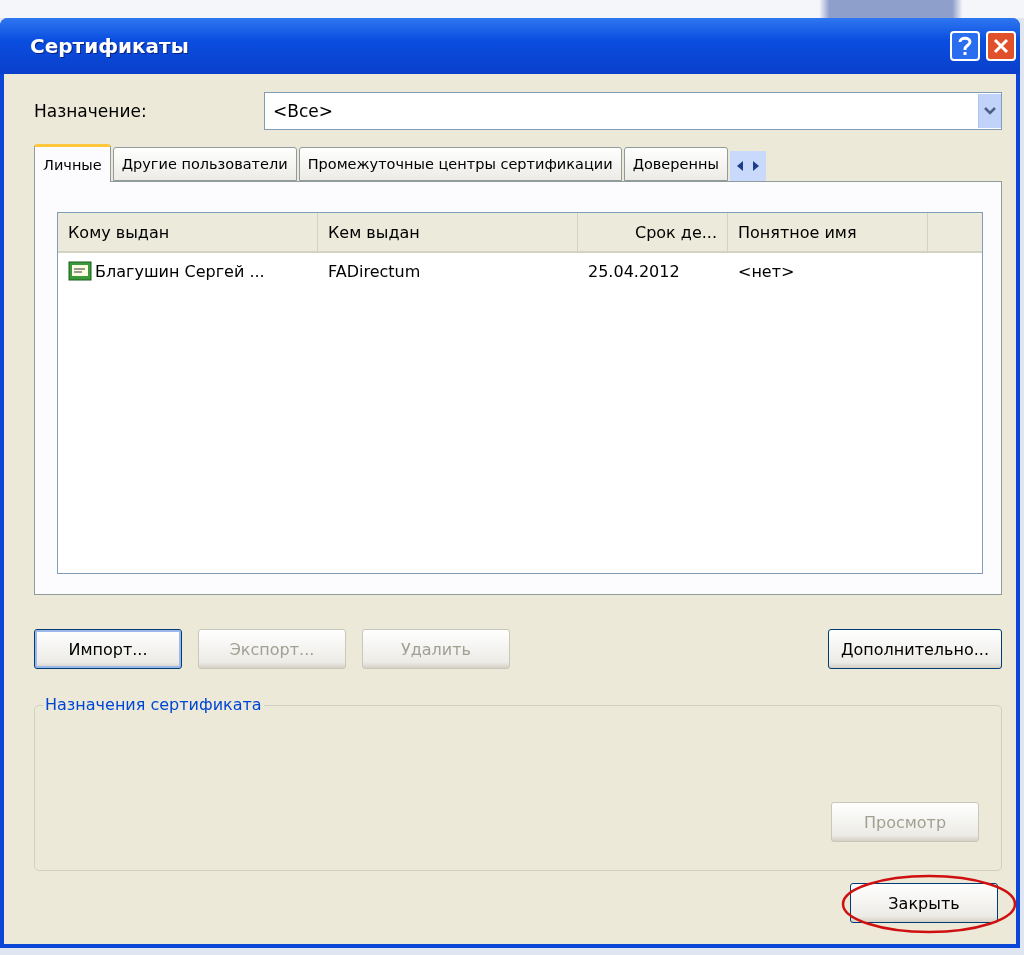 The image size is (1024, 955). What do you see at coordinates (828, 232) in the screenshot?
I see `column-header: Понятное имя` at bounding box center [828, 232].